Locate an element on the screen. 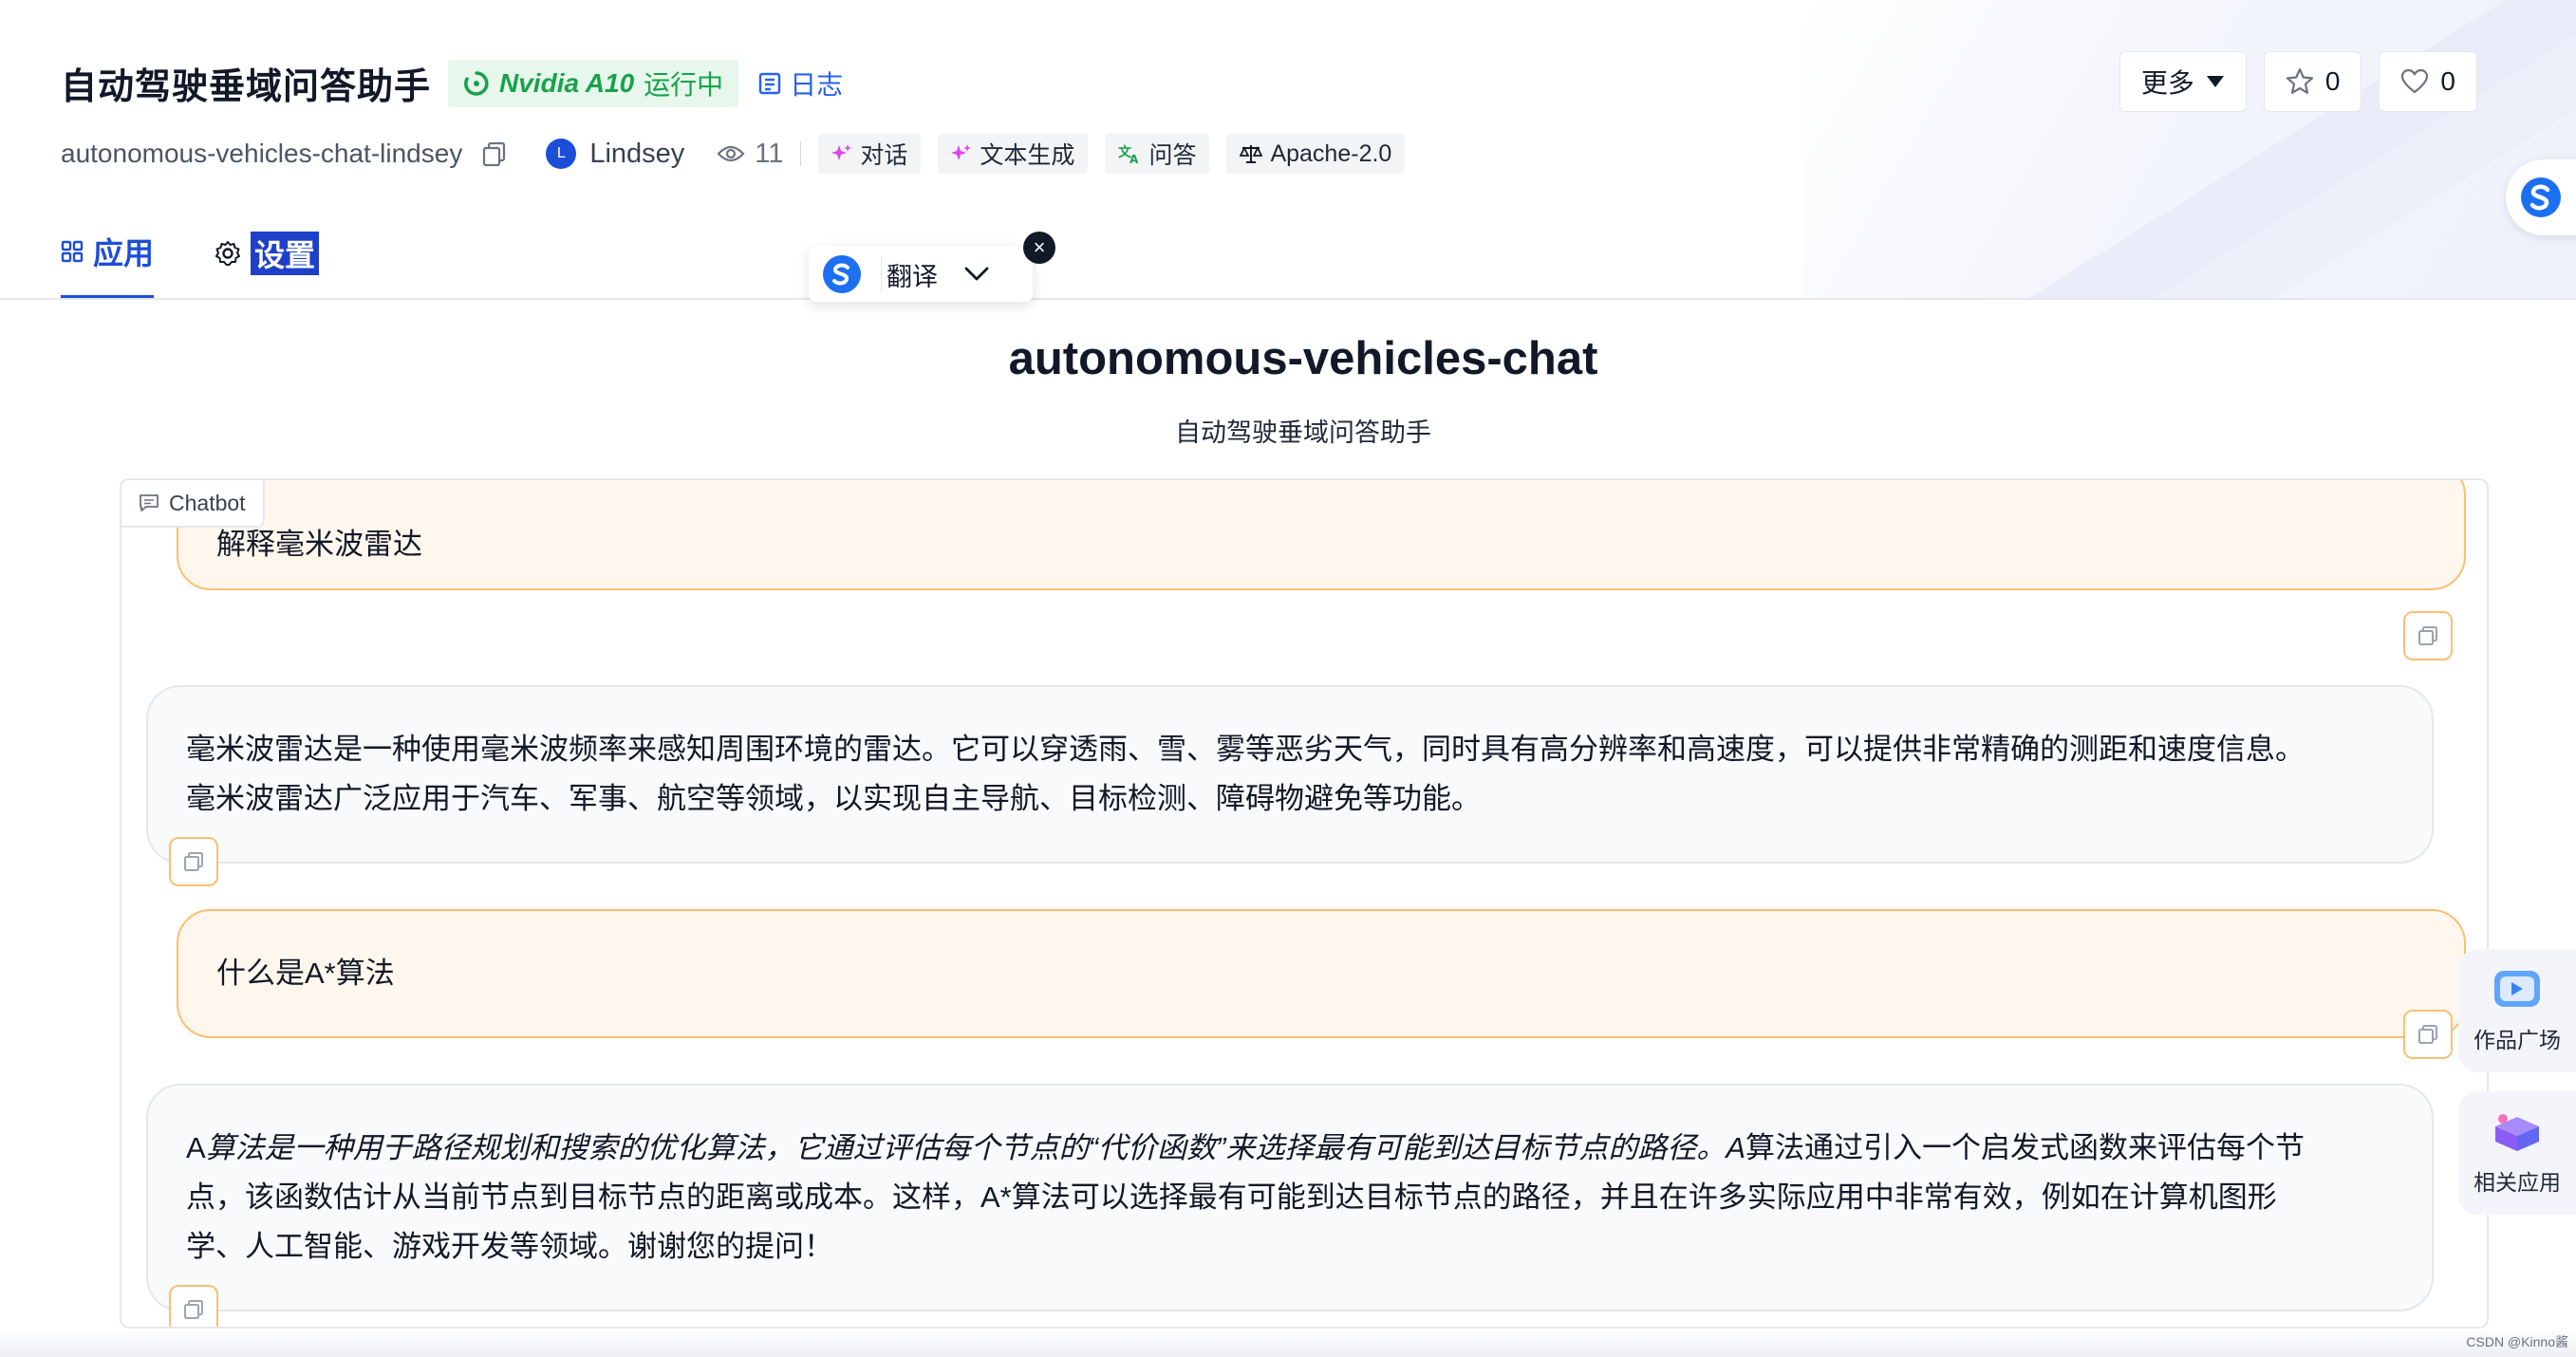  translate-label: 翻译 is located at coordinates (912, 274).